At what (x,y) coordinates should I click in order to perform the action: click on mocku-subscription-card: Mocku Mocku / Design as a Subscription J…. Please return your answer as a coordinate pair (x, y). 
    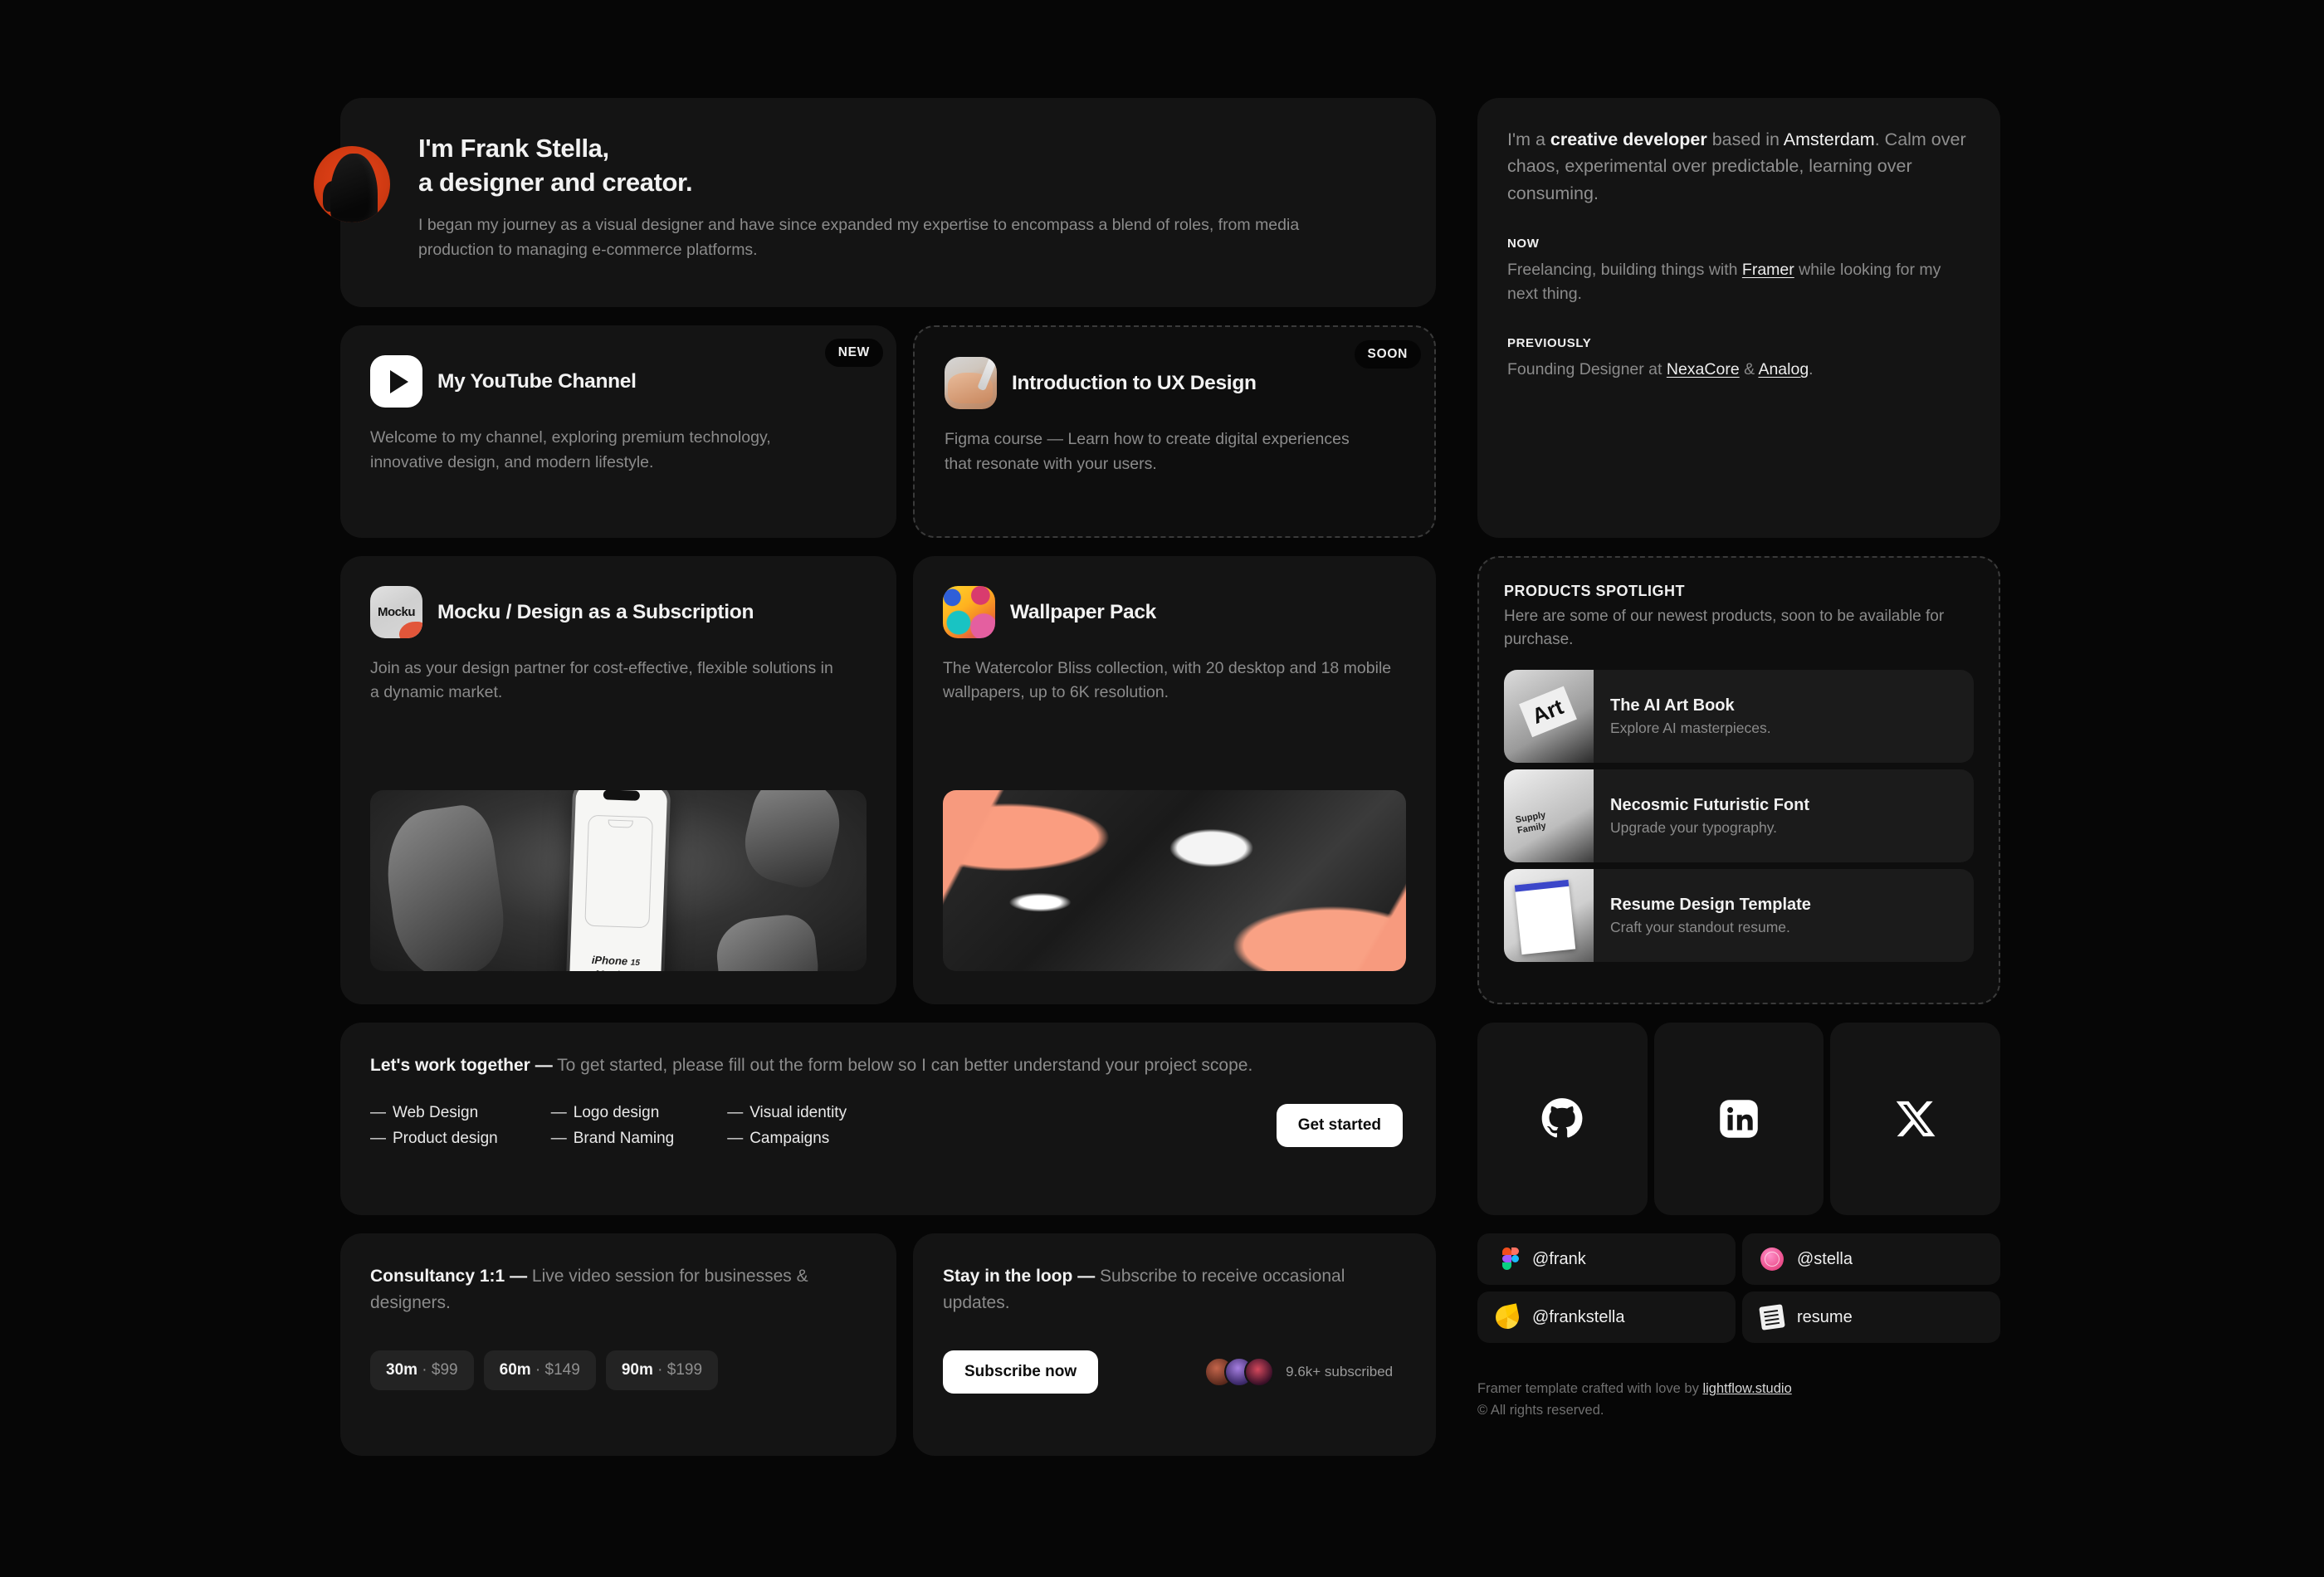
    Looking at the image, I should click on (618, 780).